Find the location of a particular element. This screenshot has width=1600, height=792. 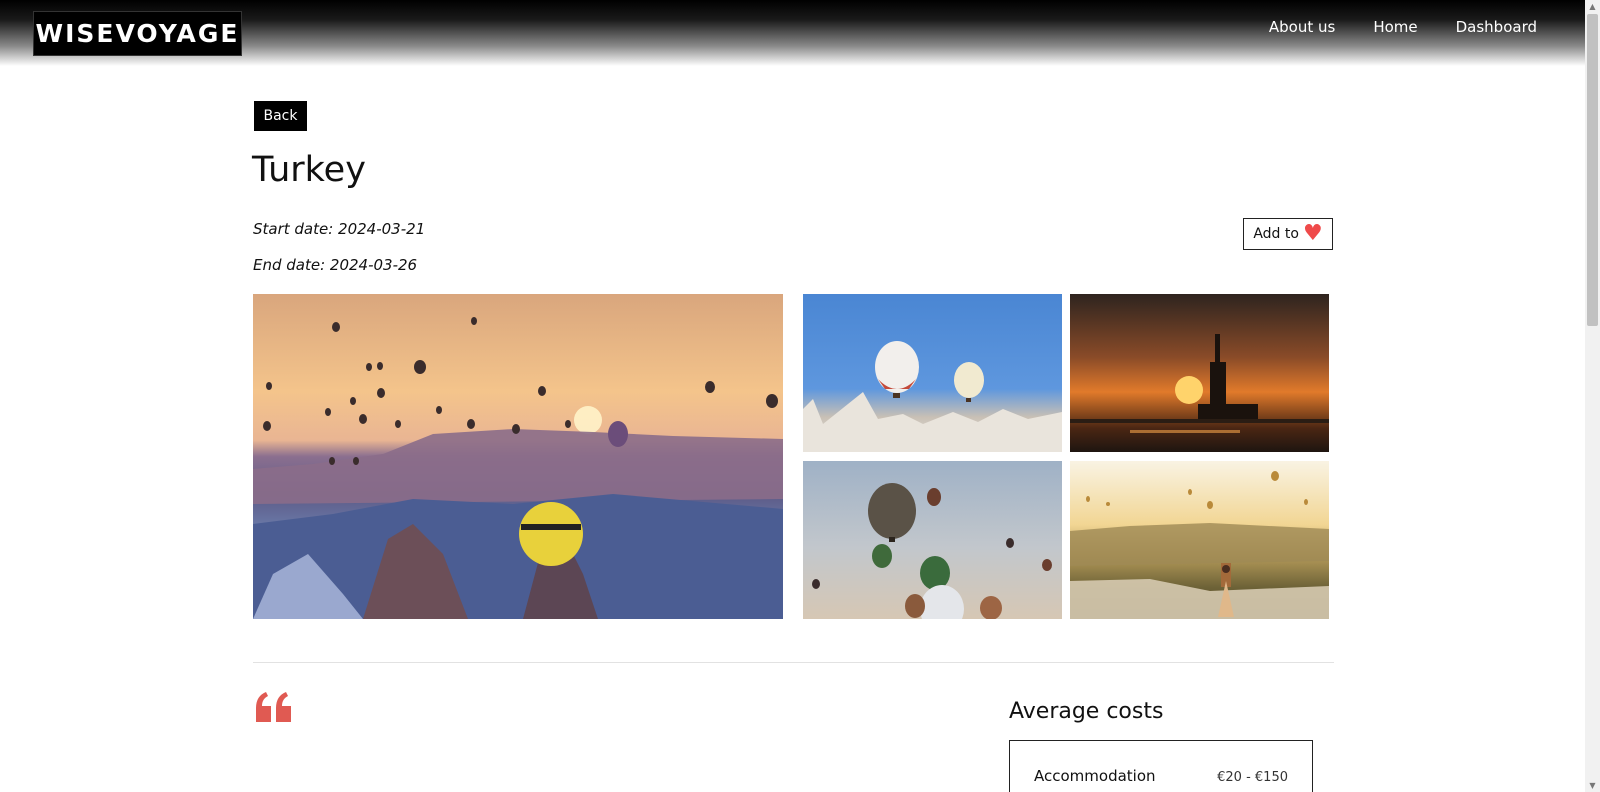

section-divider is located at coordinates (793, 662).